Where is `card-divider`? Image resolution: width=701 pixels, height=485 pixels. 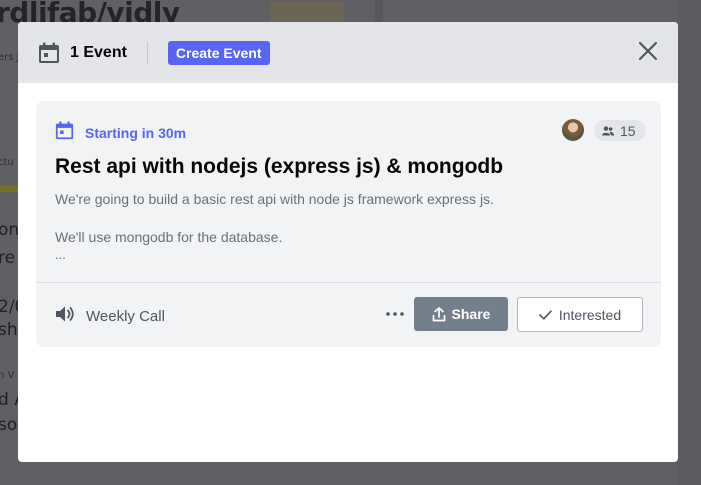 card-divider is located at coordinates (348, 282).